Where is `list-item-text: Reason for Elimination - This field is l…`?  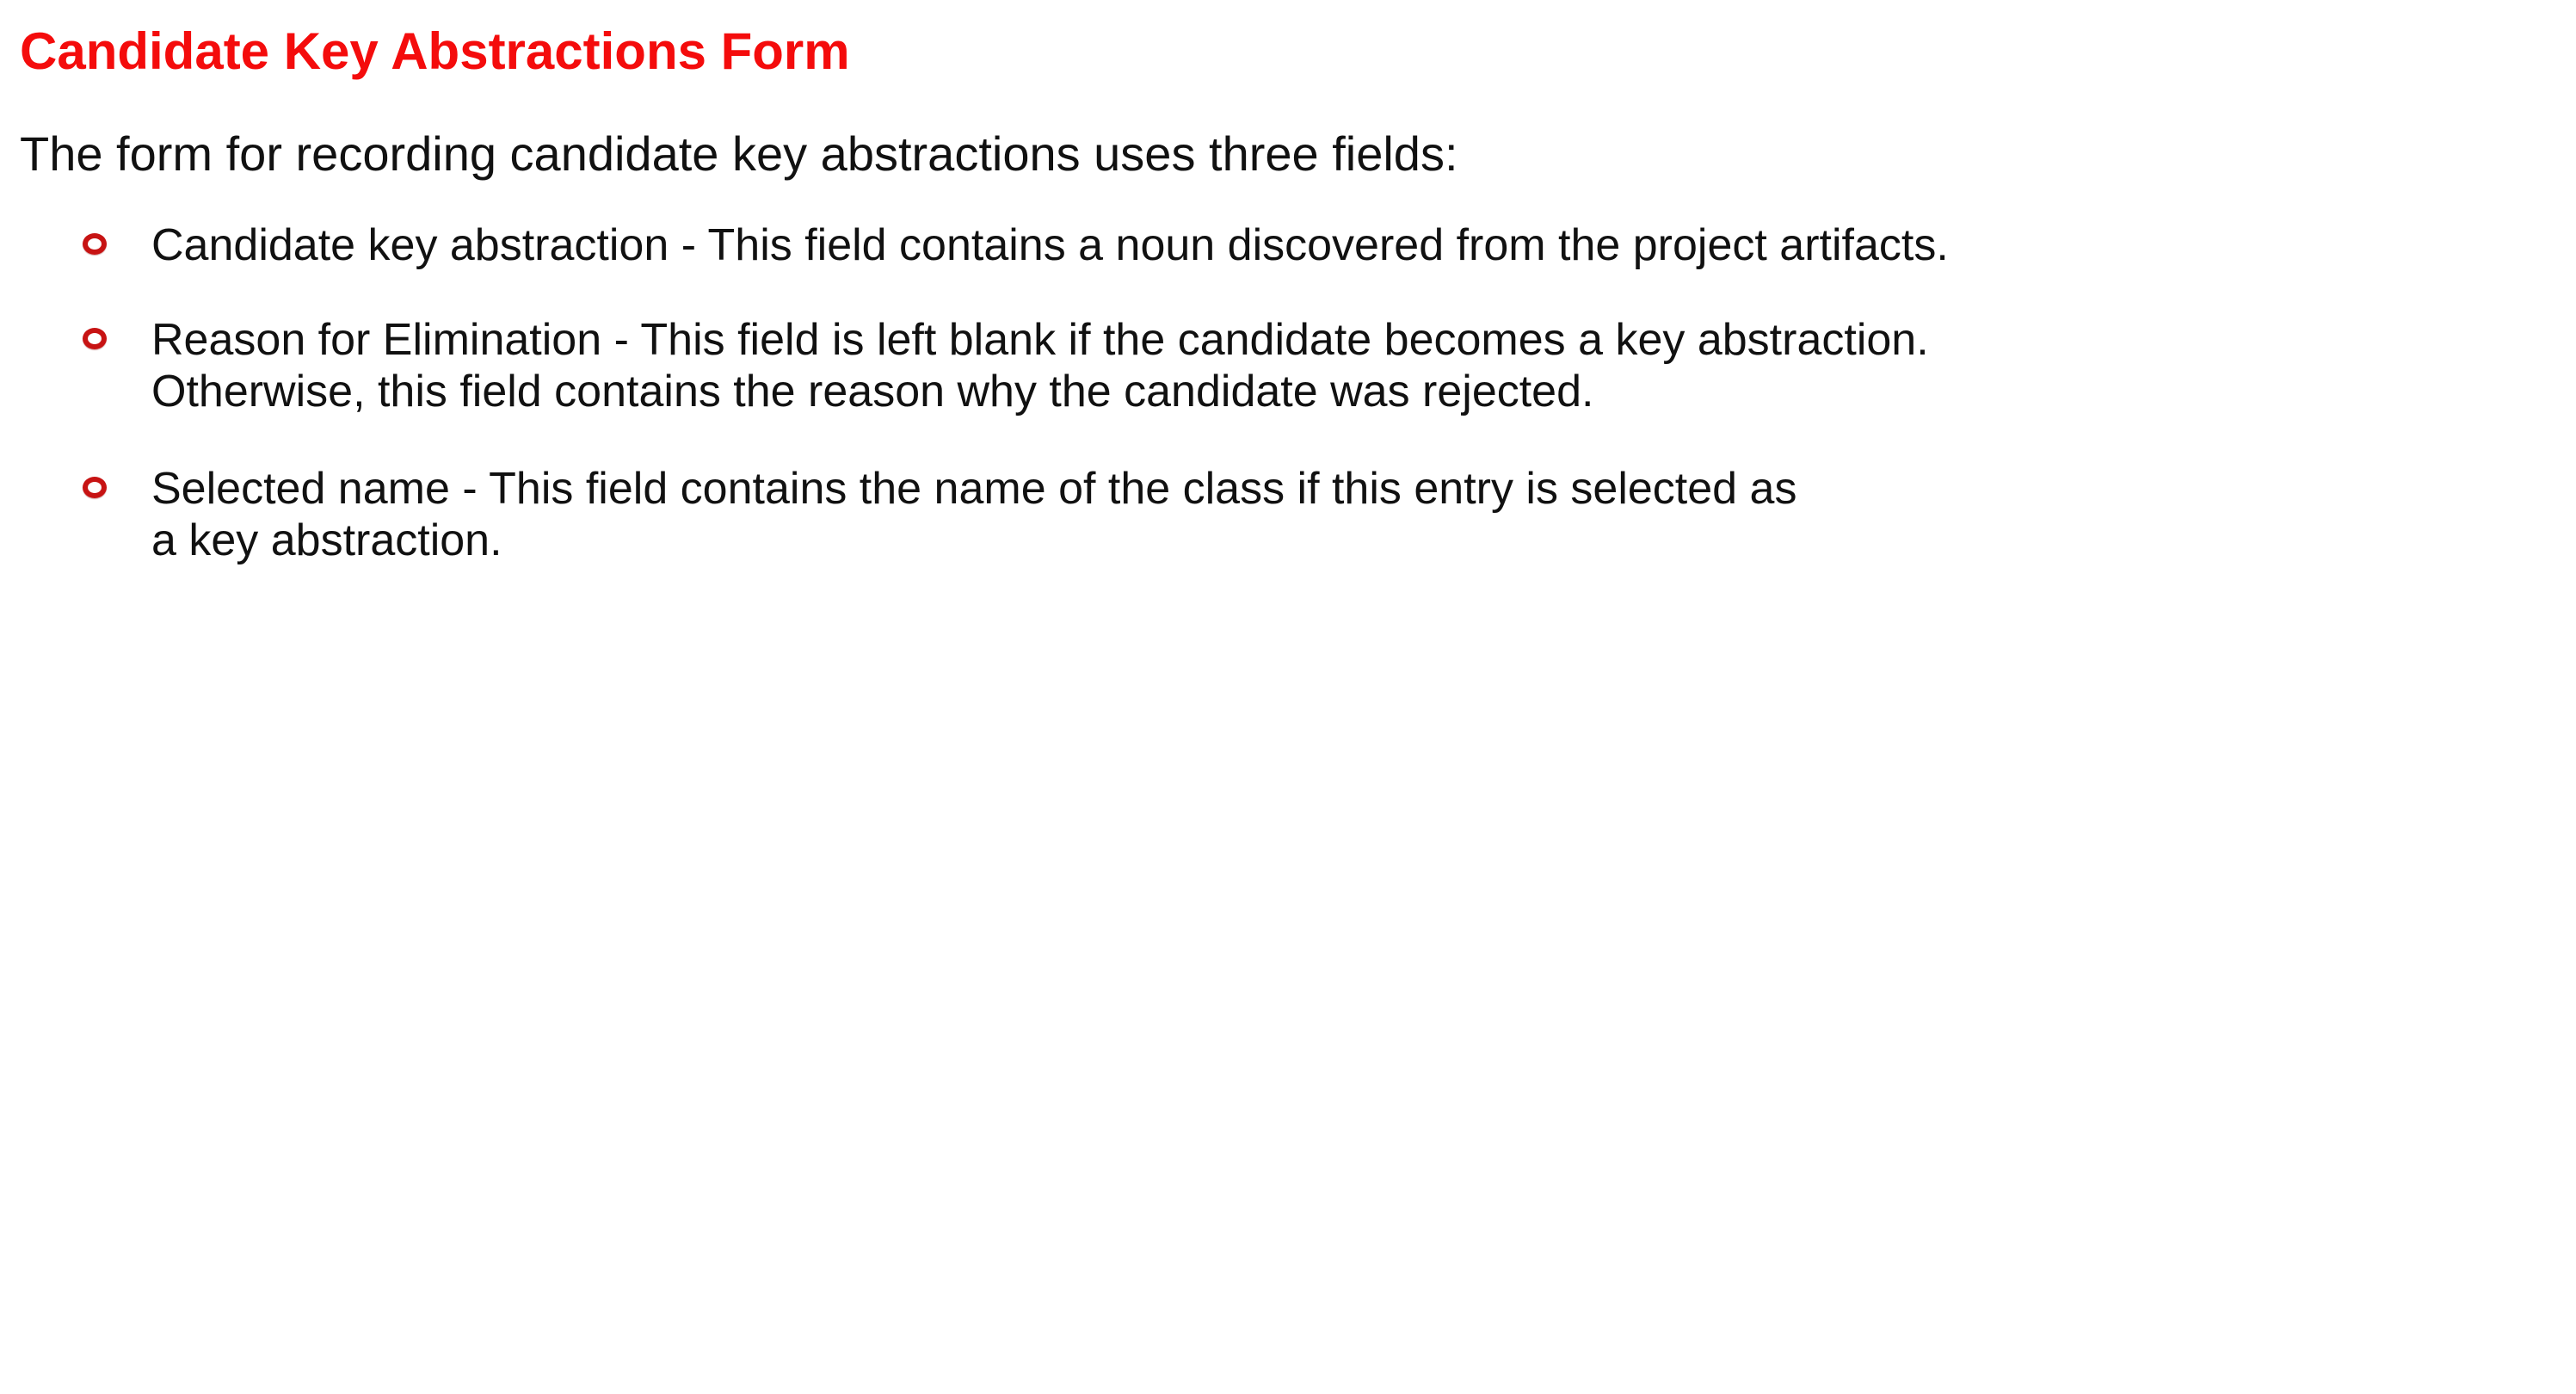 list-item-text: Reason for Elimination - This field is l… is located at coordinates (1040, 365).